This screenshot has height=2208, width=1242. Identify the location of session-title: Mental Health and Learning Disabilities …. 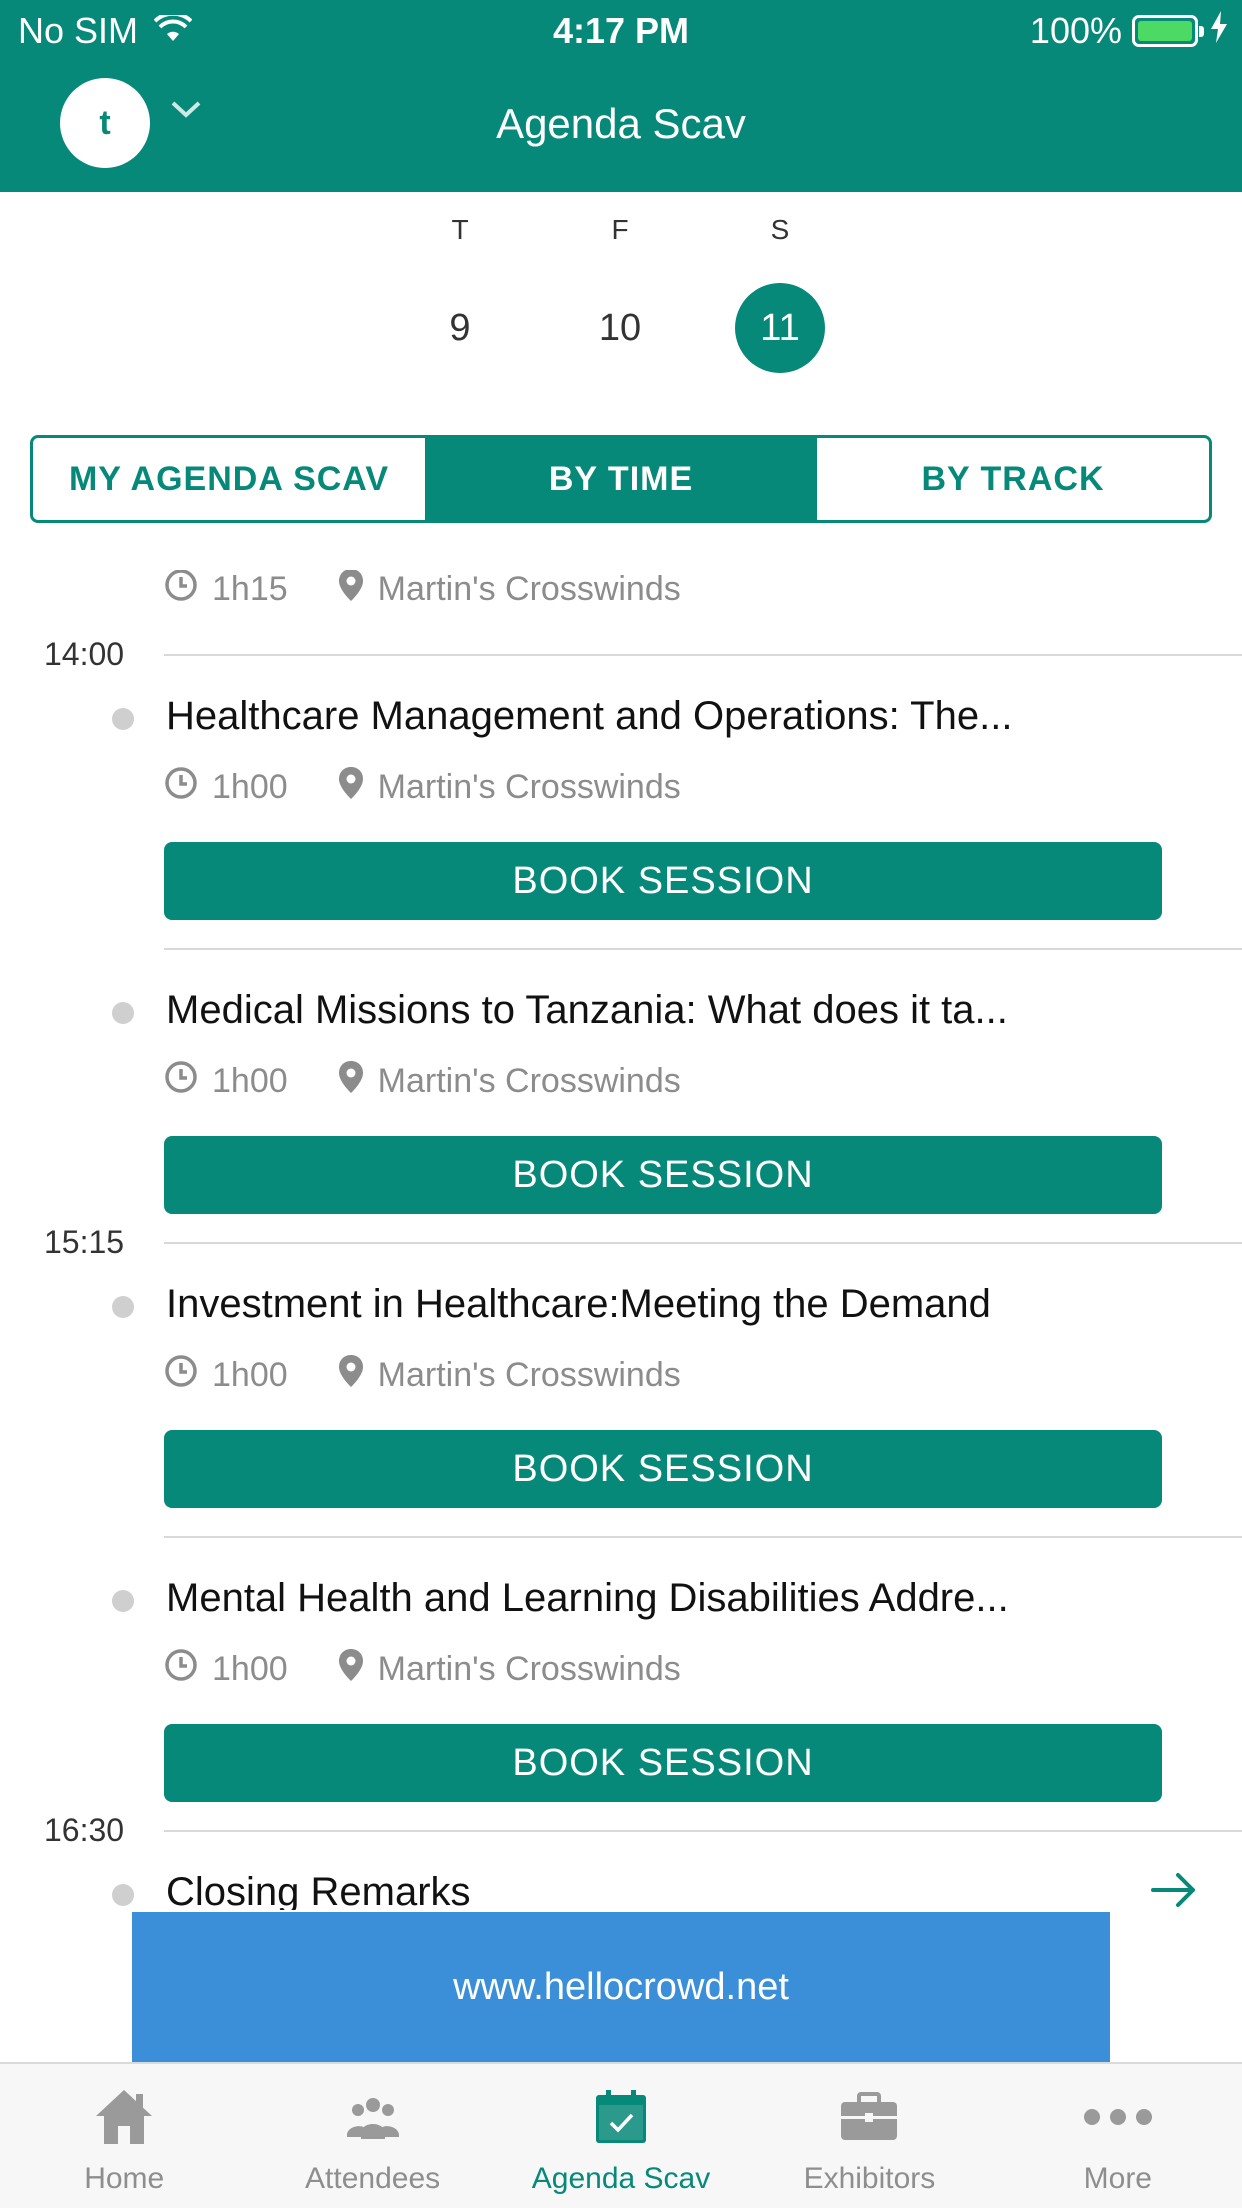
(646, 1598).